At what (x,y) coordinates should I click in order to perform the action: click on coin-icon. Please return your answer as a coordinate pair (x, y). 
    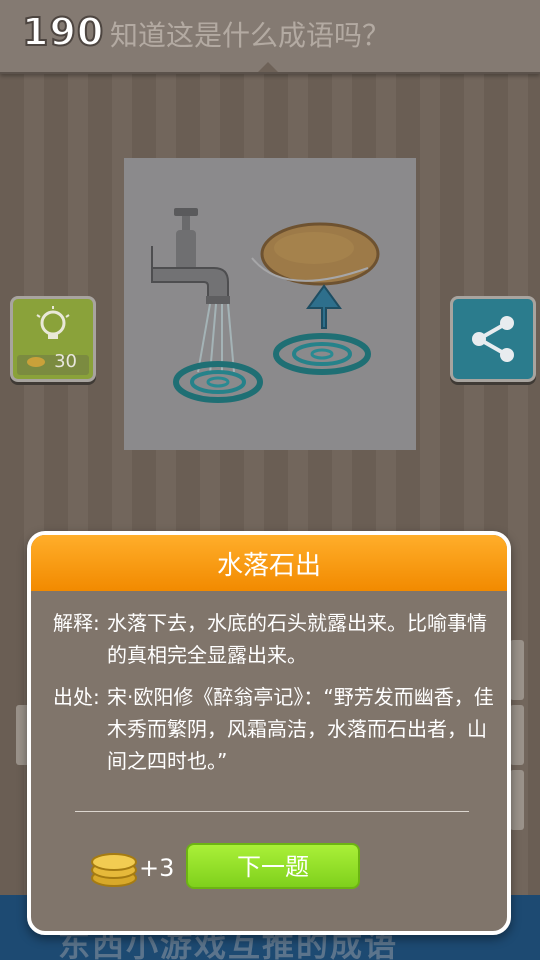
    Looking at the image, I should click on (36, 362).